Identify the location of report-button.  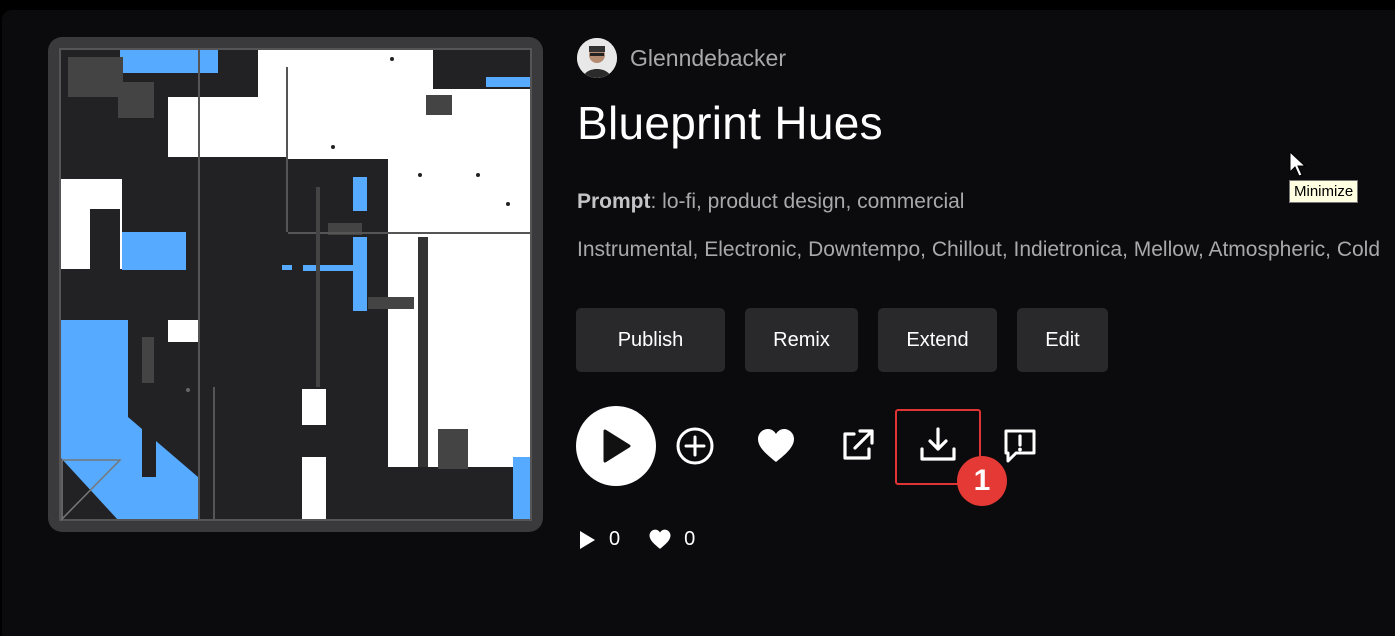
(1020, 446).